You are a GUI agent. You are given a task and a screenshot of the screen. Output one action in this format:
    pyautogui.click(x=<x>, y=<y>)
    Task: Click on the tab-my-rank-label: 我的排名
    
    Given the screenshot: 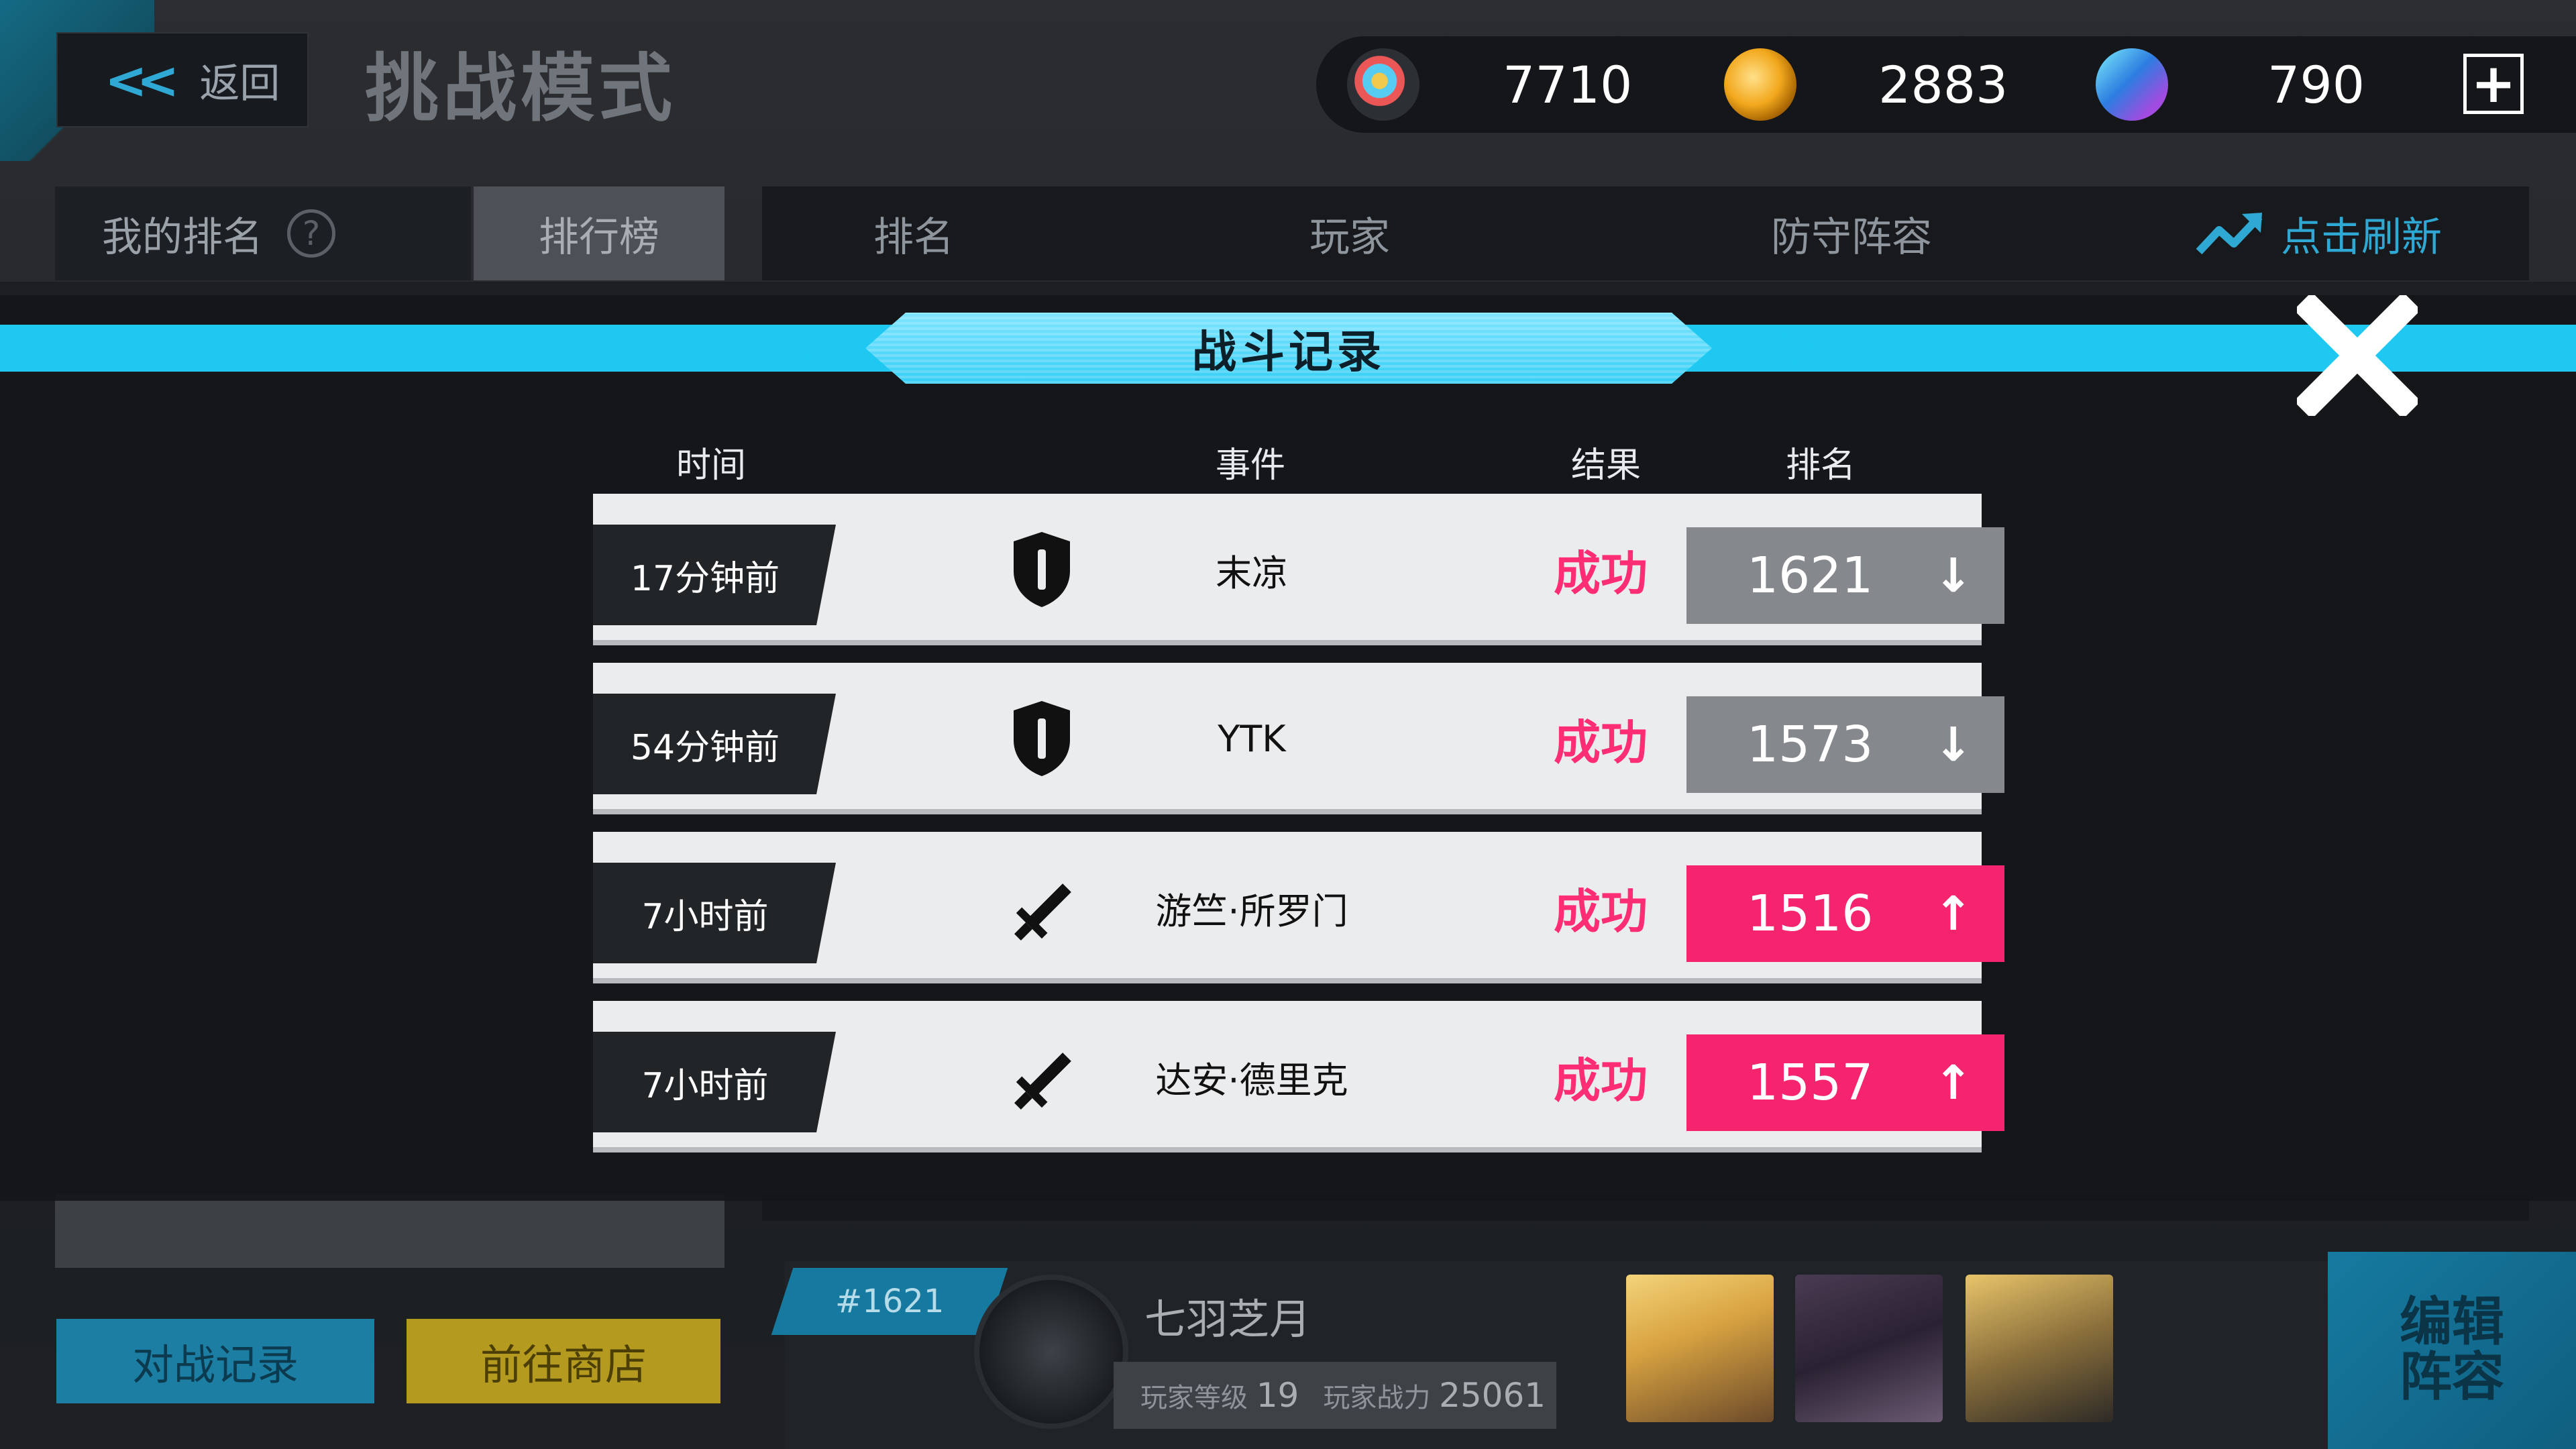 What is the action you would take?
    pyautogui.click(x=182, y=237)
    